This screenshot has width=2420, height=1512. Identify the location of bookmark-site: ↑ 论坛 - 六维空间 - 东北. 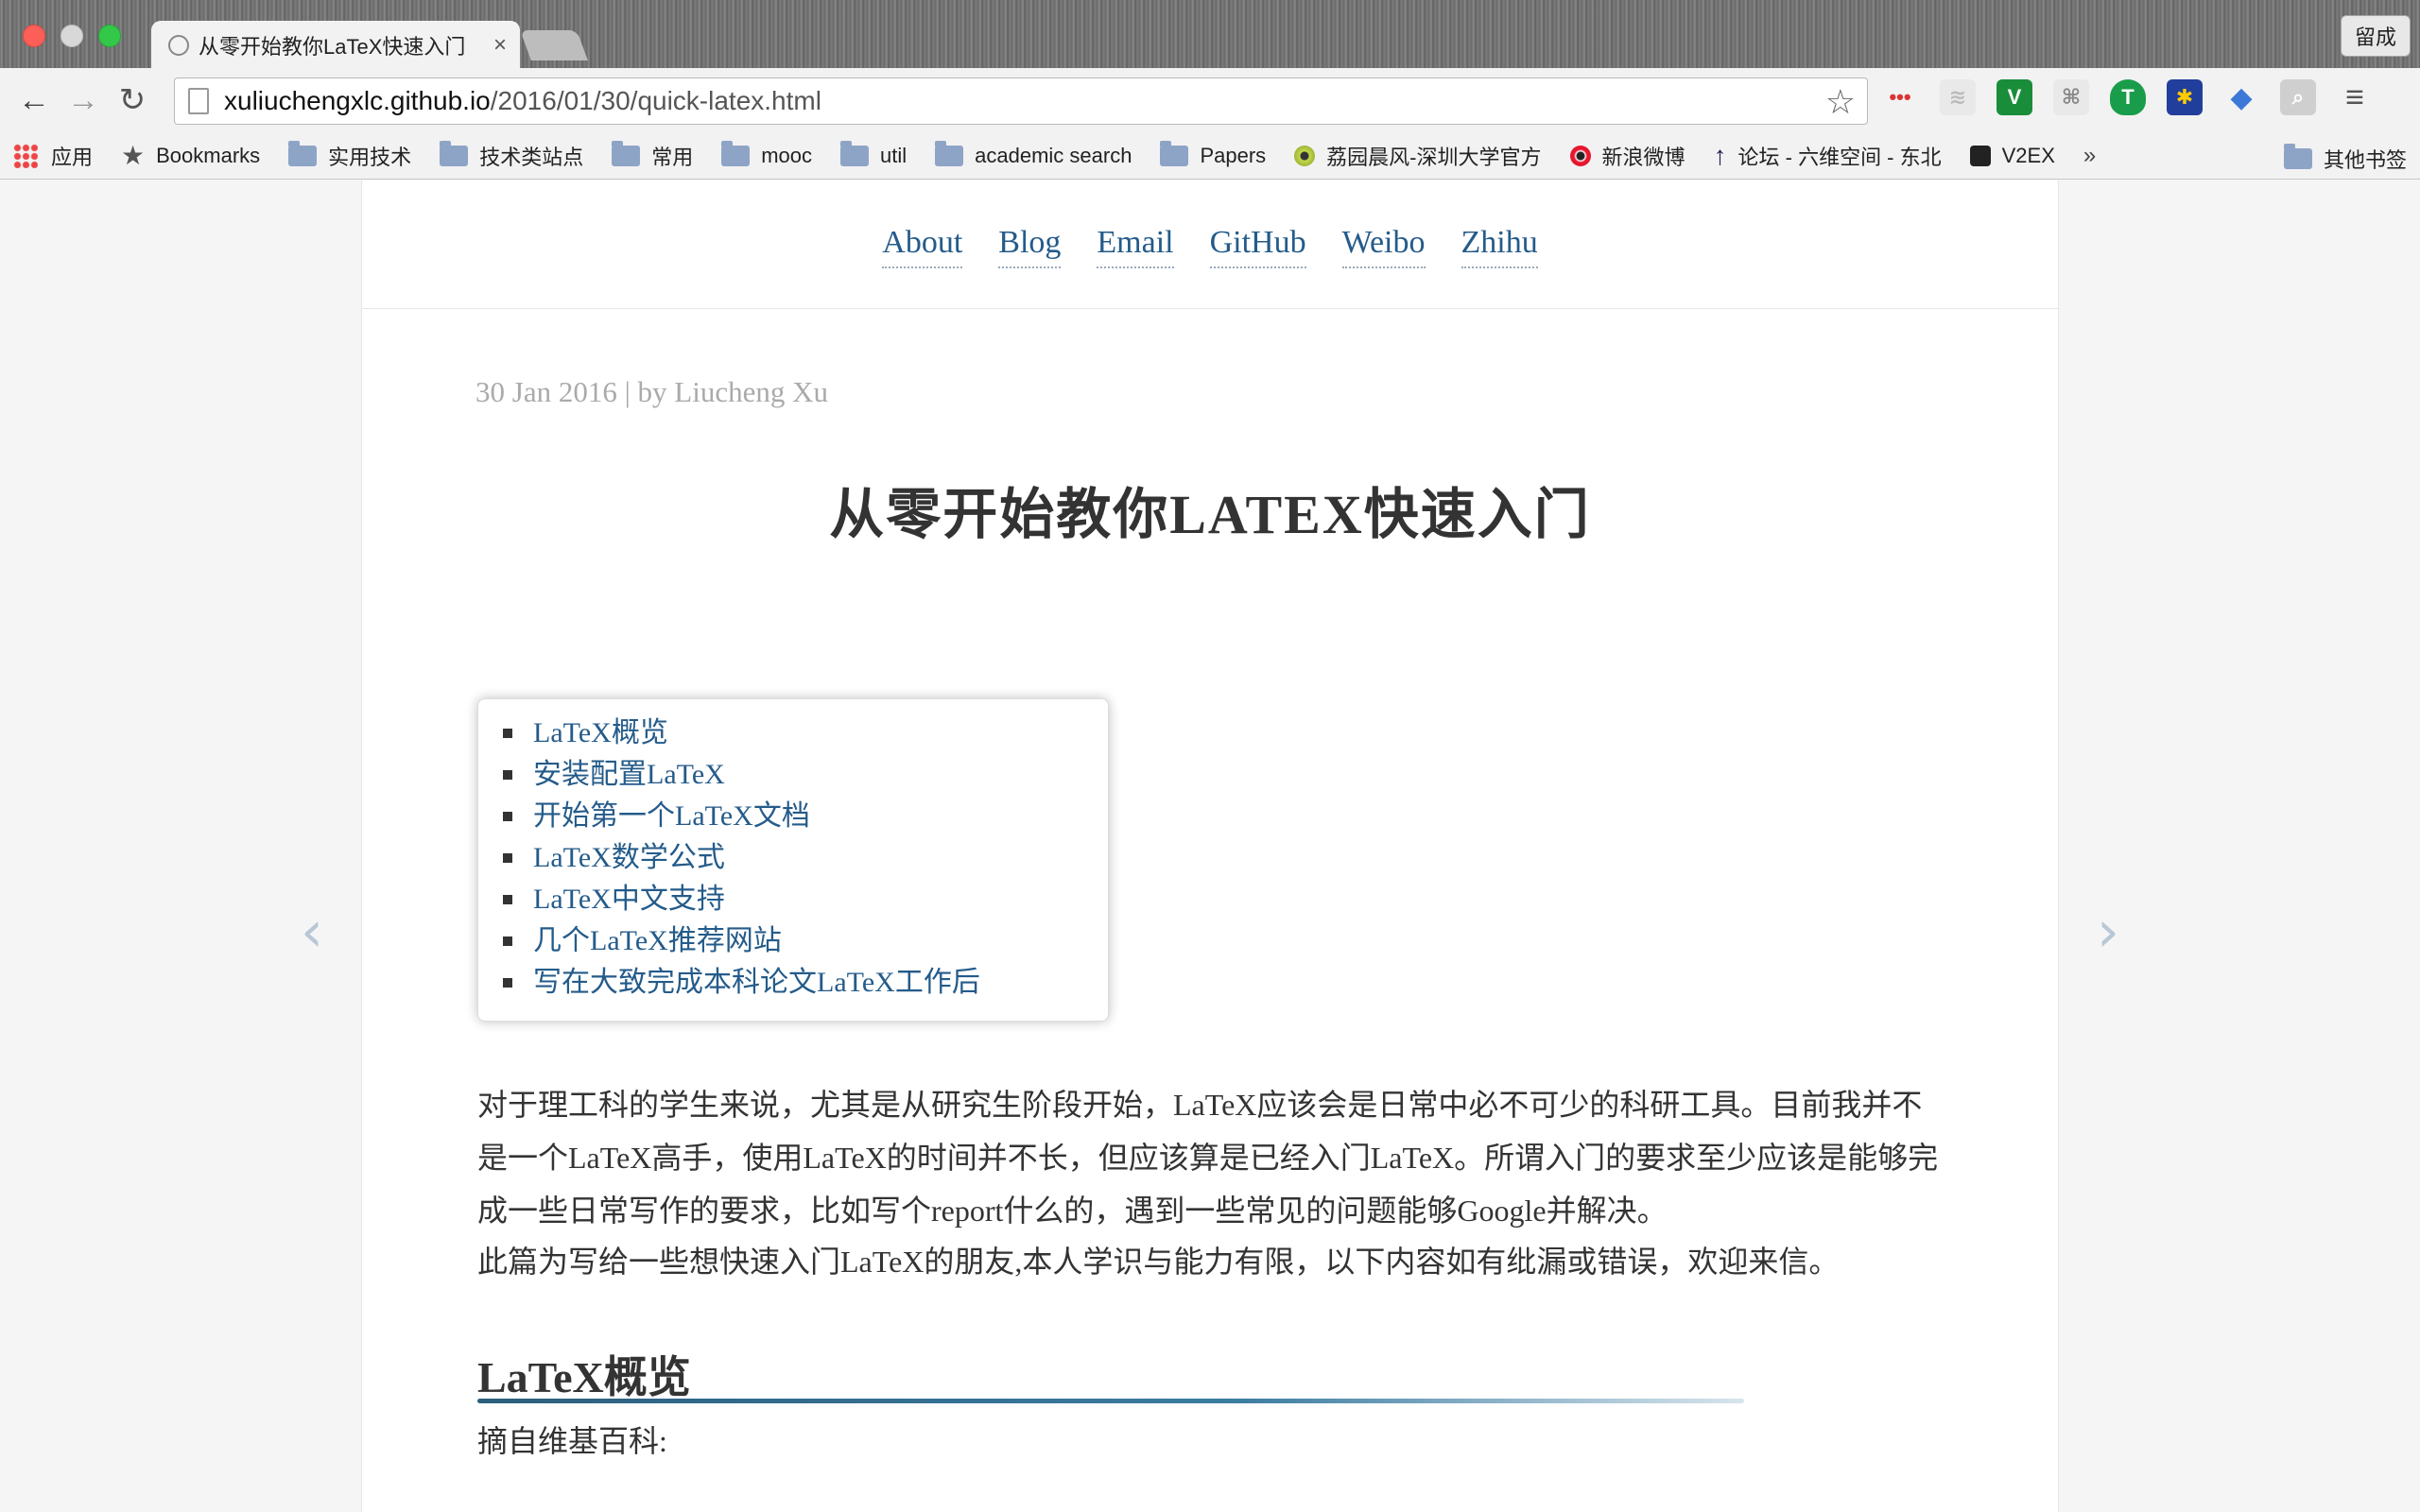
(1828, 156).